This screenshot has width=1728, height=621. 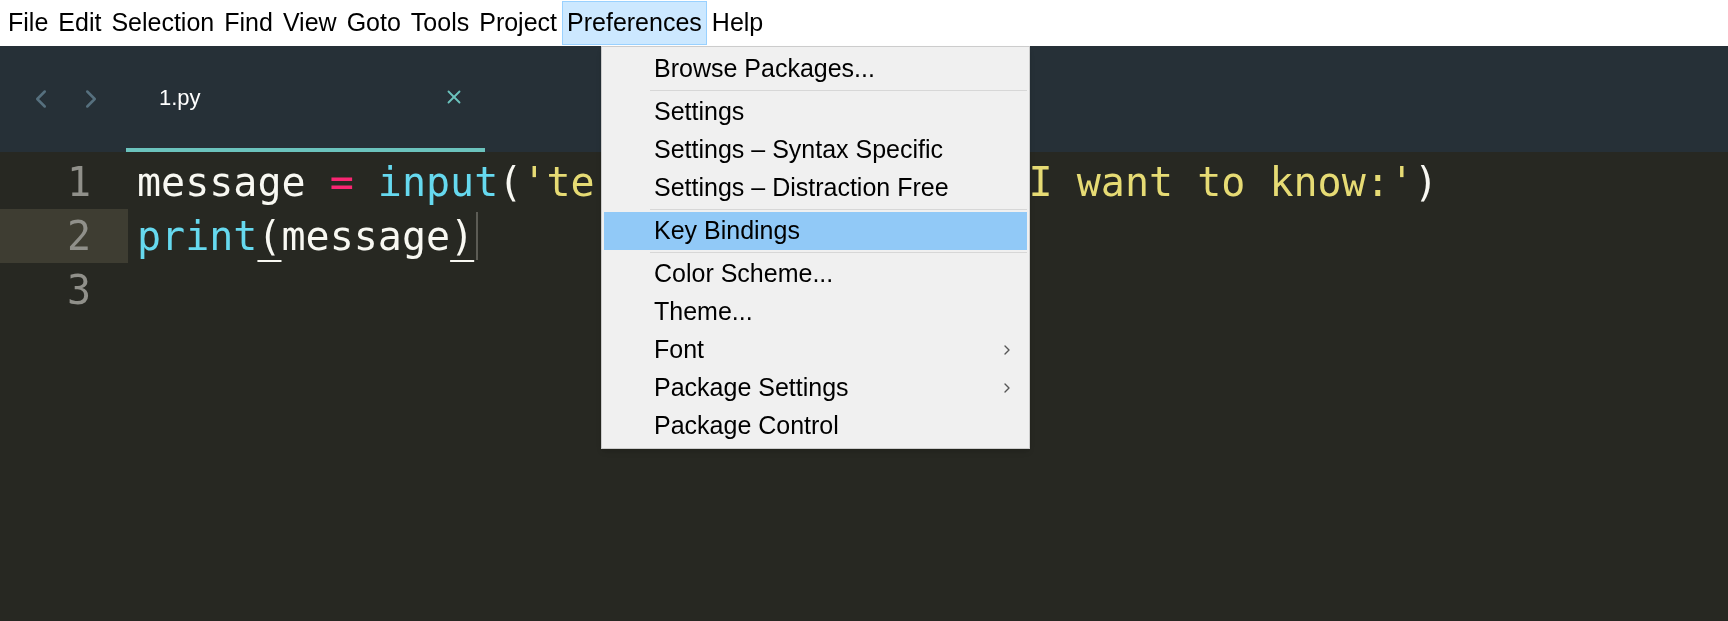 I want to click on menu-item: Settings – Distraction Free, so click(x=815, y=188).